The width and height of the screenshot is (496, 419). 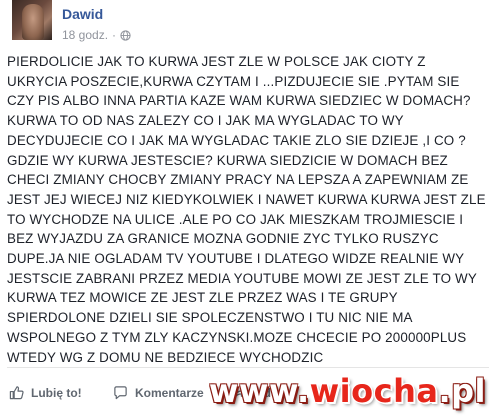 What do you see at coordinates (82, 14) in the screenshot?
I see `author-name: Dawid` at bounding box center [82, 14].